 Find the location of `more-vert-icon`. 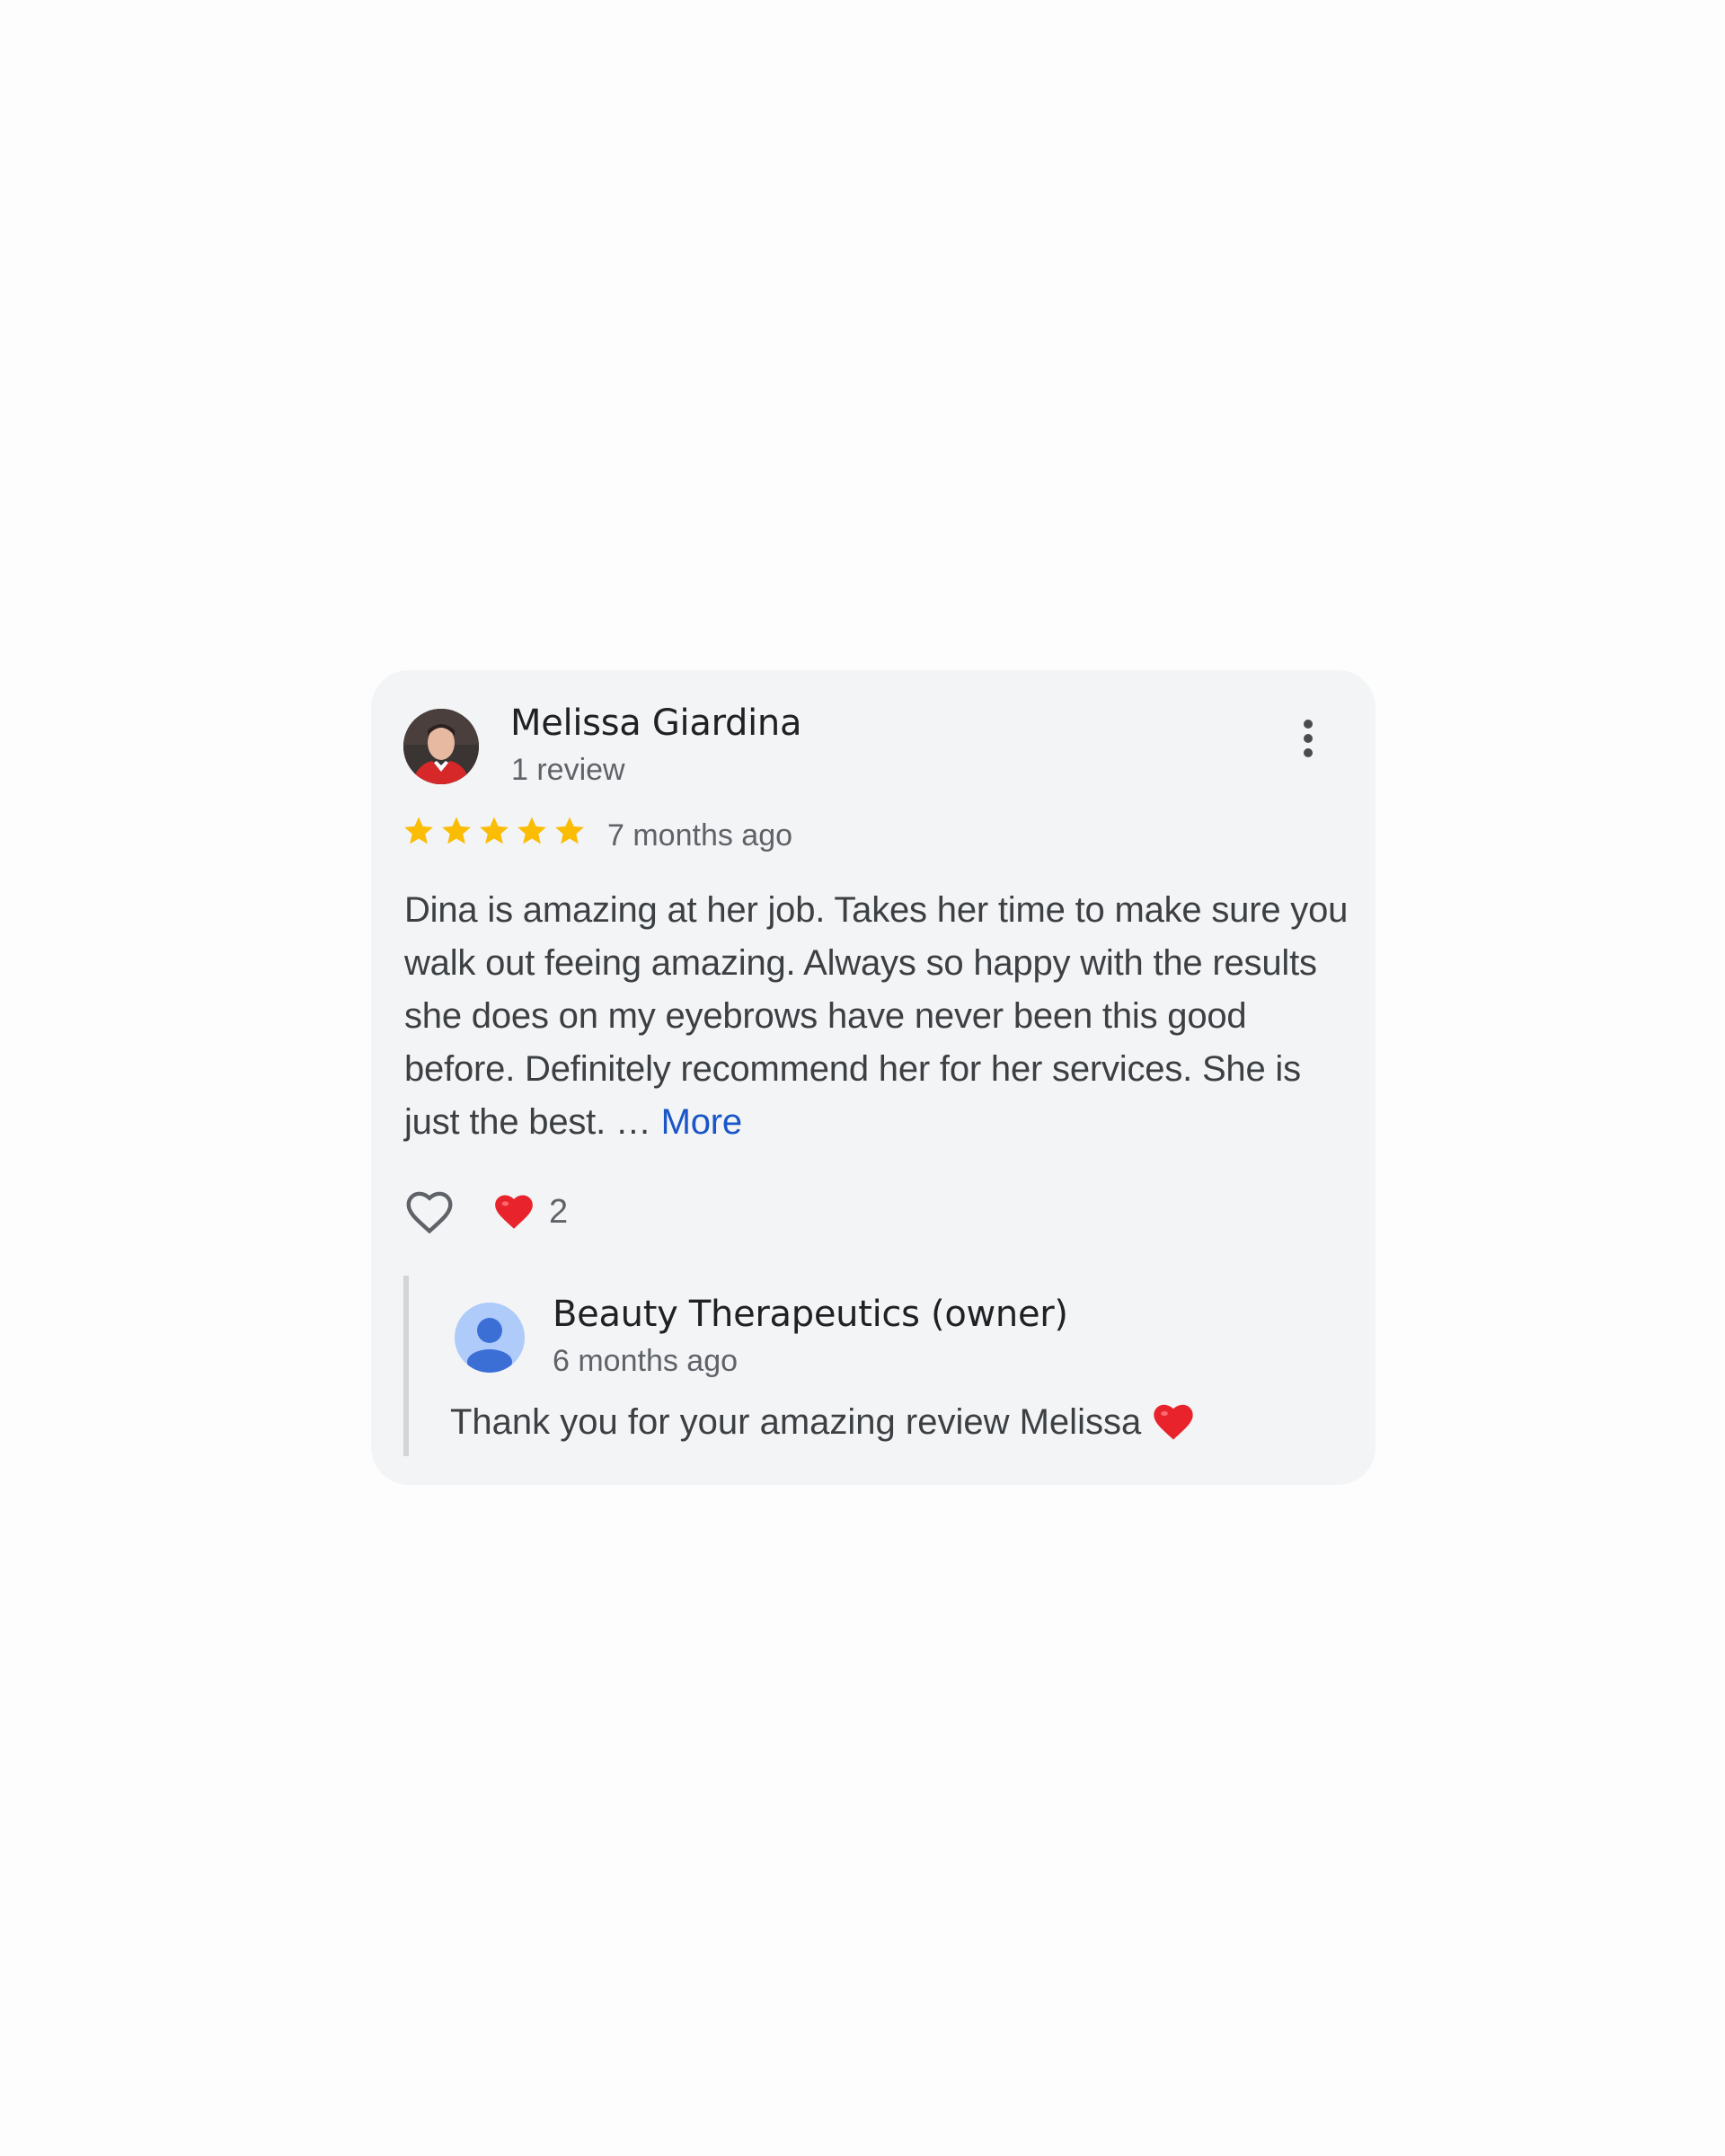

more-vert-icon is located at coordinates (1308, 743).